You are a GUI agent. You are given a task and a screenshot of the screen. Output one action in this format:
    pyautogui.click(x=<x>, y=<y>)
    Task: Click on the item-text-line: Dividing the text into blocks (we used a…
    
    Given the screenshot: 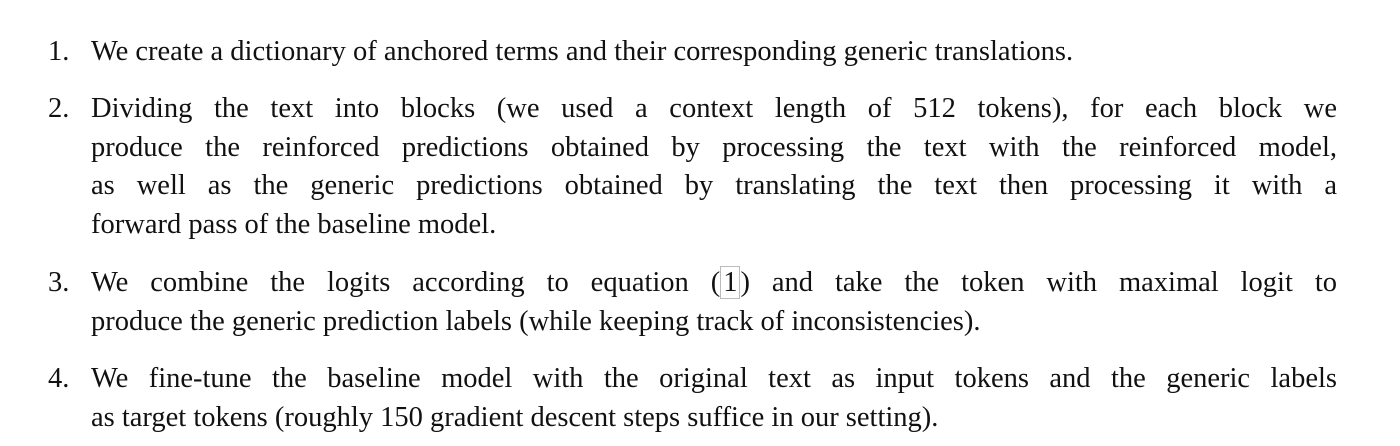 What is the action you would take?
    pyautogui.click(x=714, y=108)
    